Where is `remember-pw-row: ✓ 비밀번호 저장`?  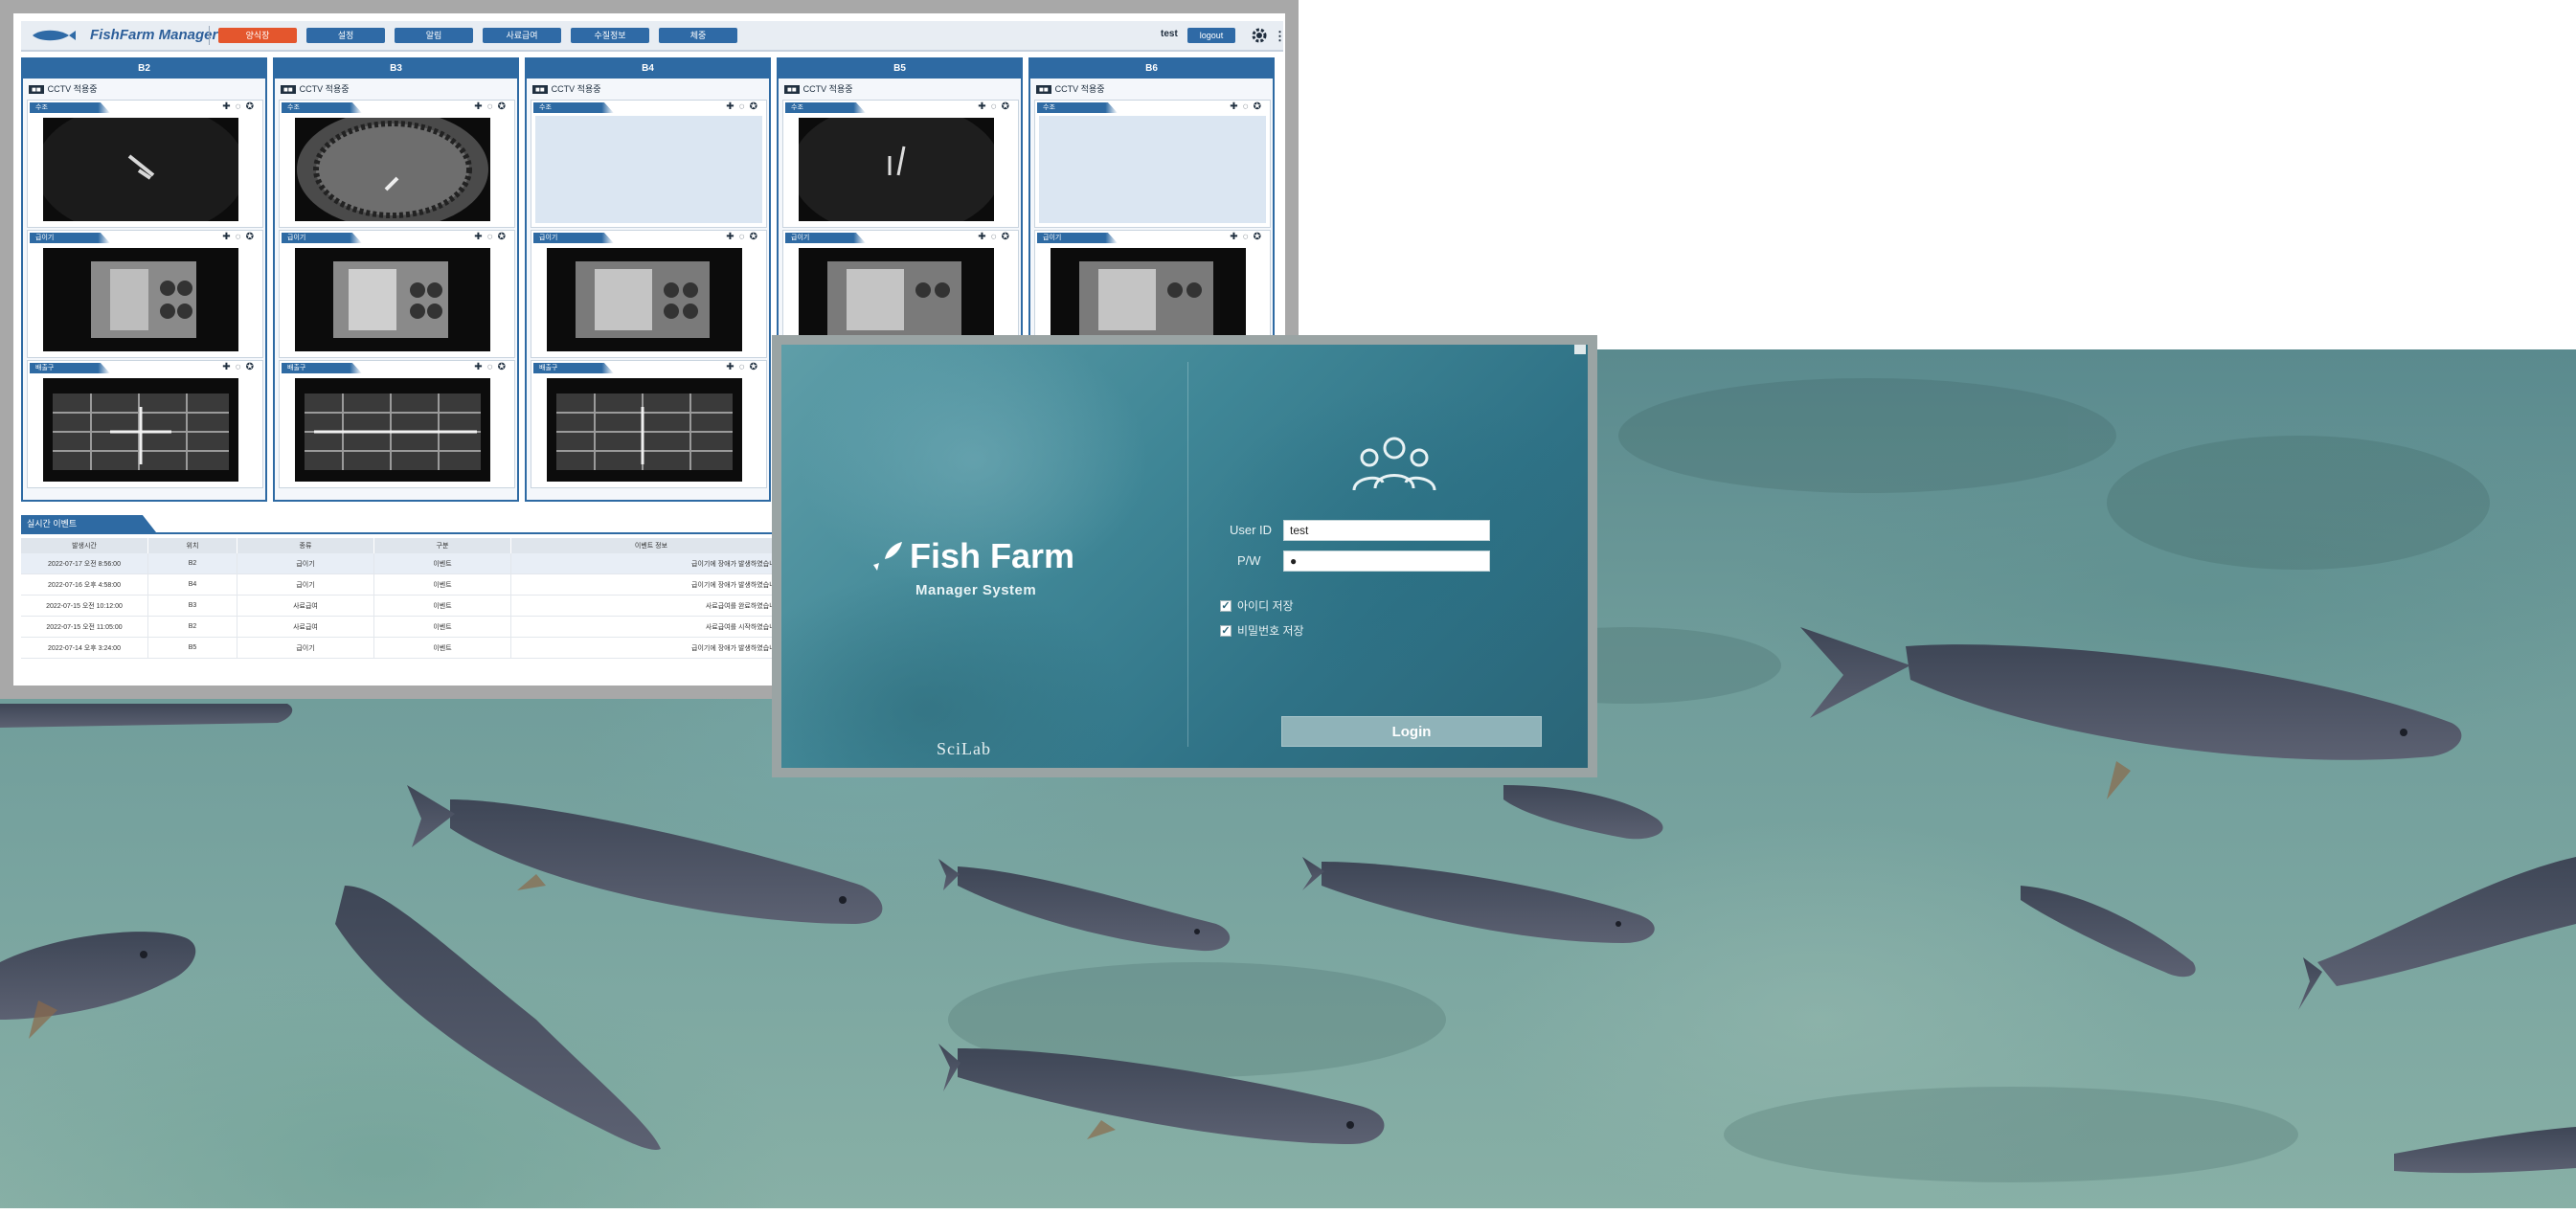 remember-pw-row: ✓ 비밀번호 저장 is located at coordinates (1262, 630).